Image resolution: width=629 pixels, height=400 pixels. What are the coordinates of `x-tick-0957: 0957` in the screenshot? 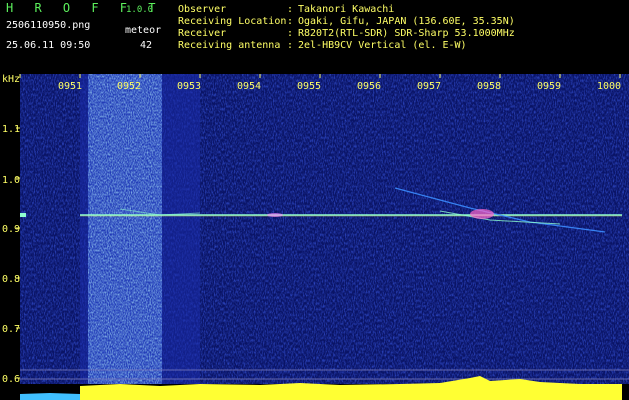 It's located at (429, 86).